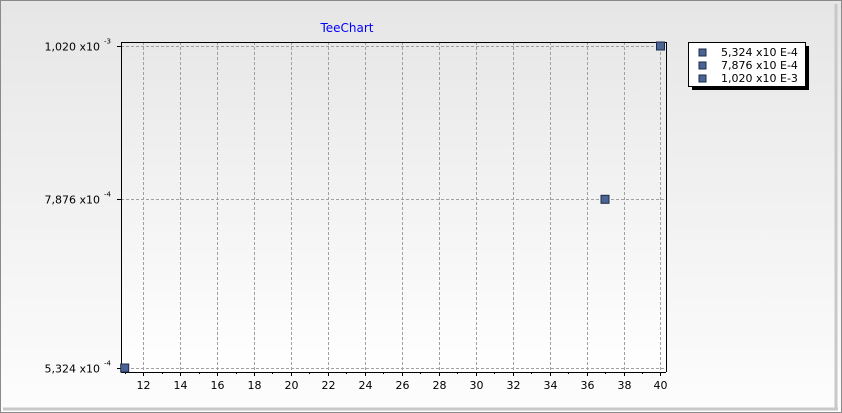 Image resolution: width=842 pixels, height=413 pixels. I want to click on y-tick-label: 1,020 x10, so click(73, 47).